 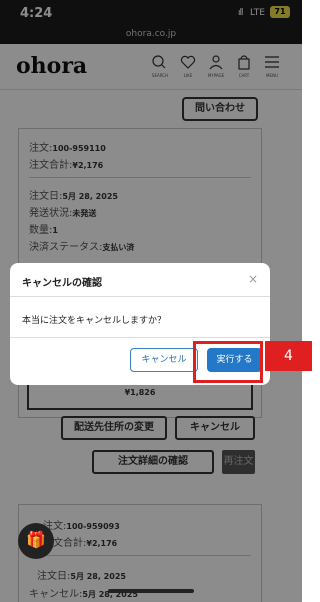 I want to click on home-indicator, so click(x=151, y=591).